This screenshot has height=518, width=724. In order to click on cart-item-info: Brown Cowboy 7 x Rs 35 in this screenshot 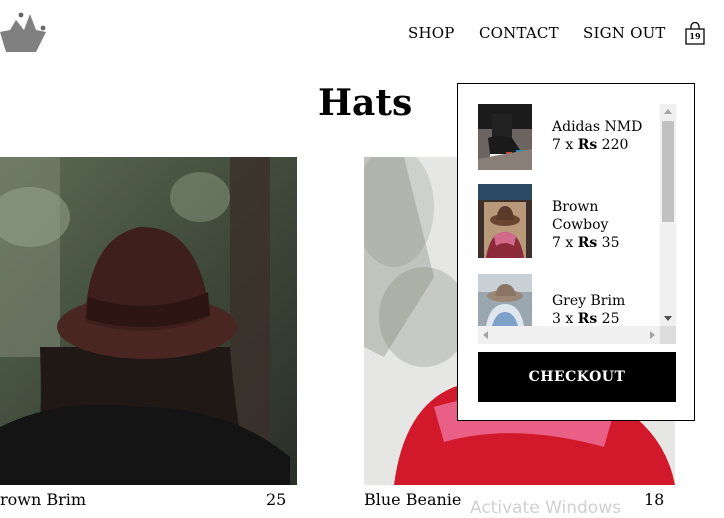, I will do `click(602, 225)`.